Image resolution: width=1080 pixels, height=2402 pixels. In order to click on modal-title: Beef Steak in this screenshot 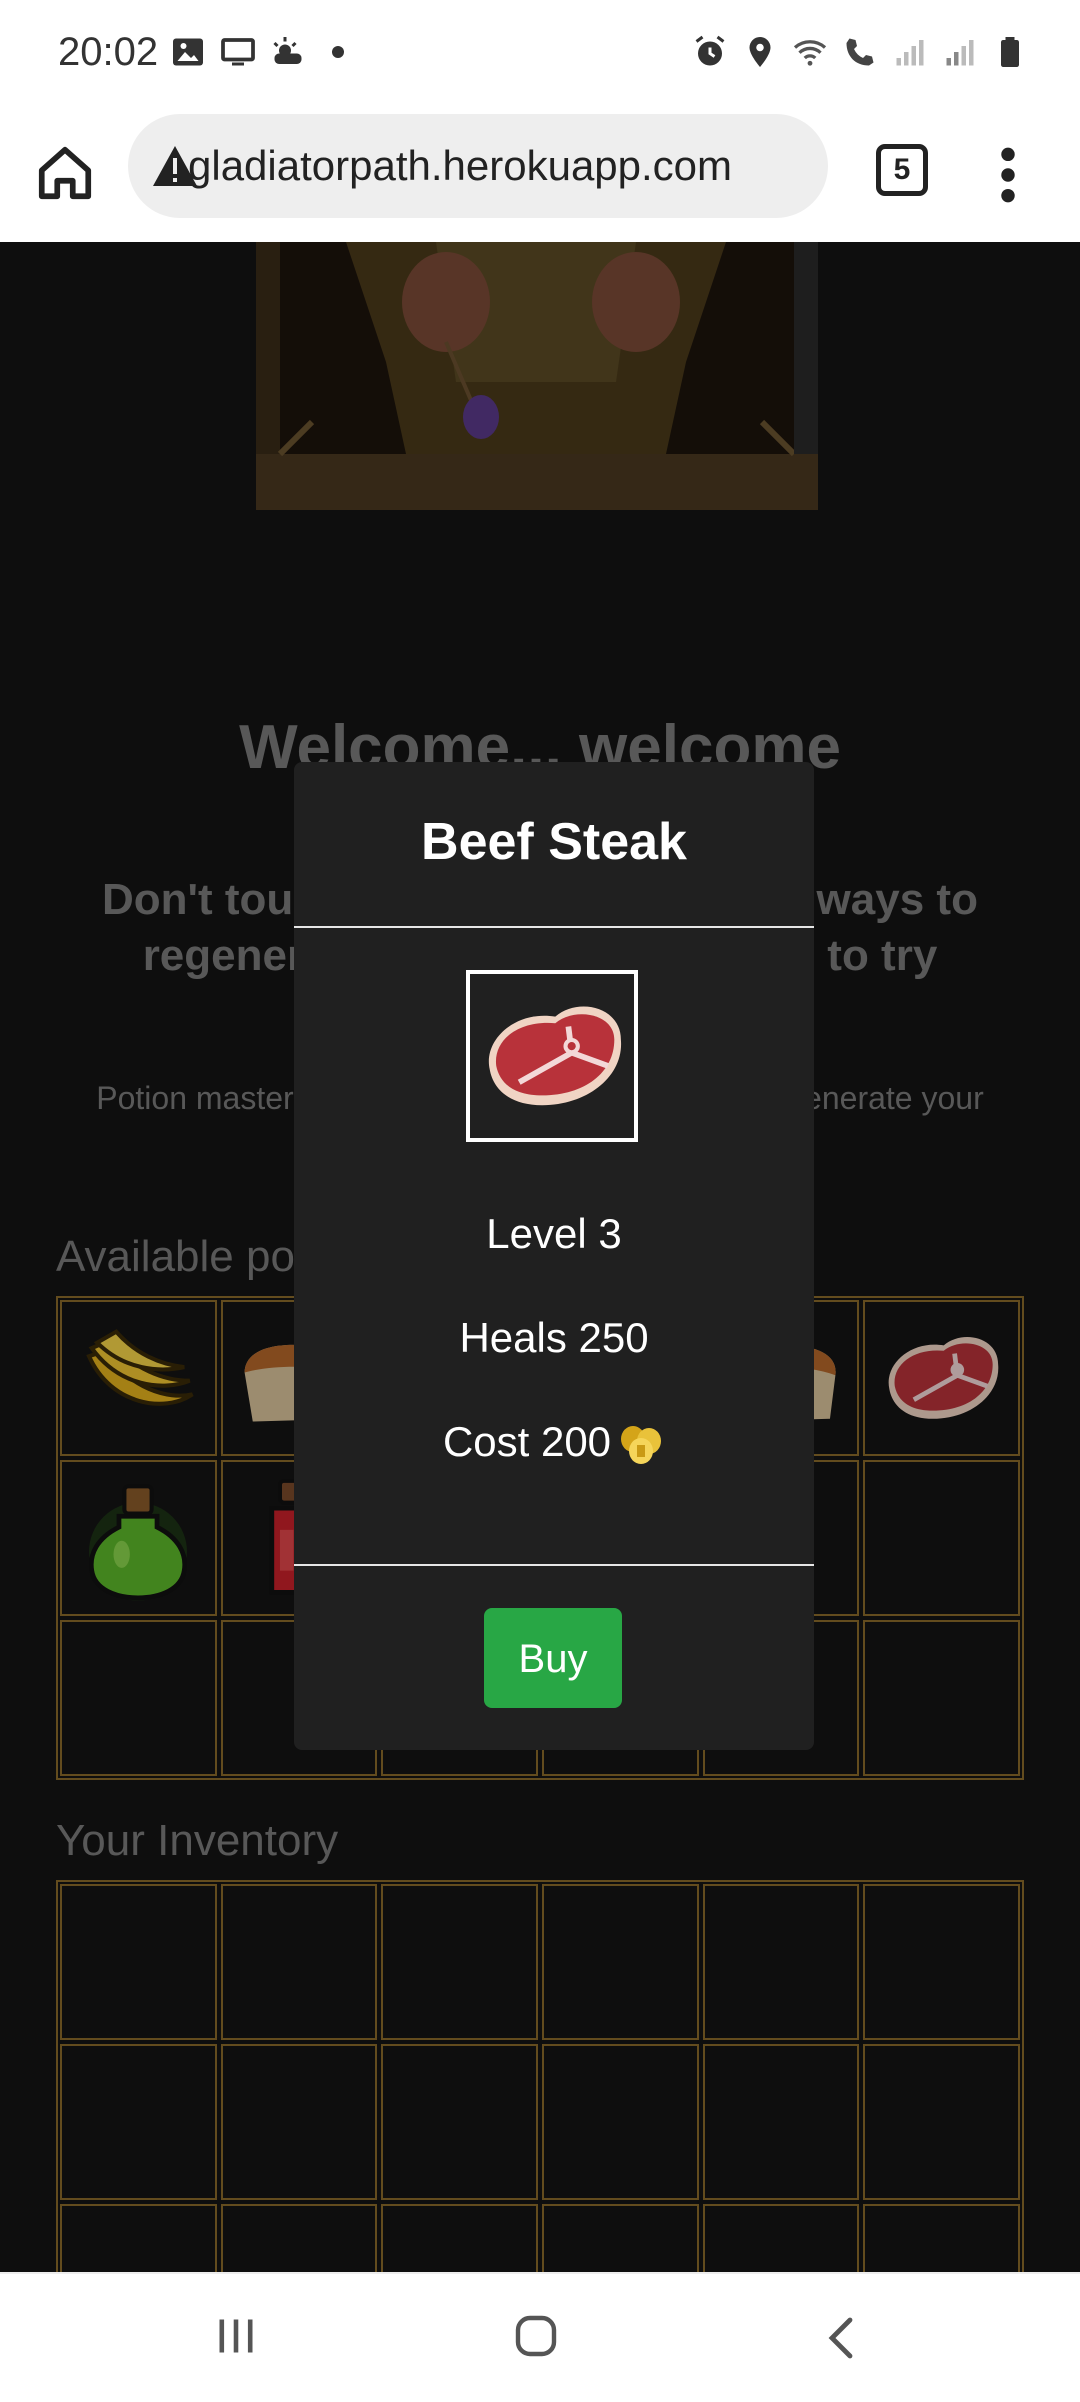, I will do `click(554, 842)`.